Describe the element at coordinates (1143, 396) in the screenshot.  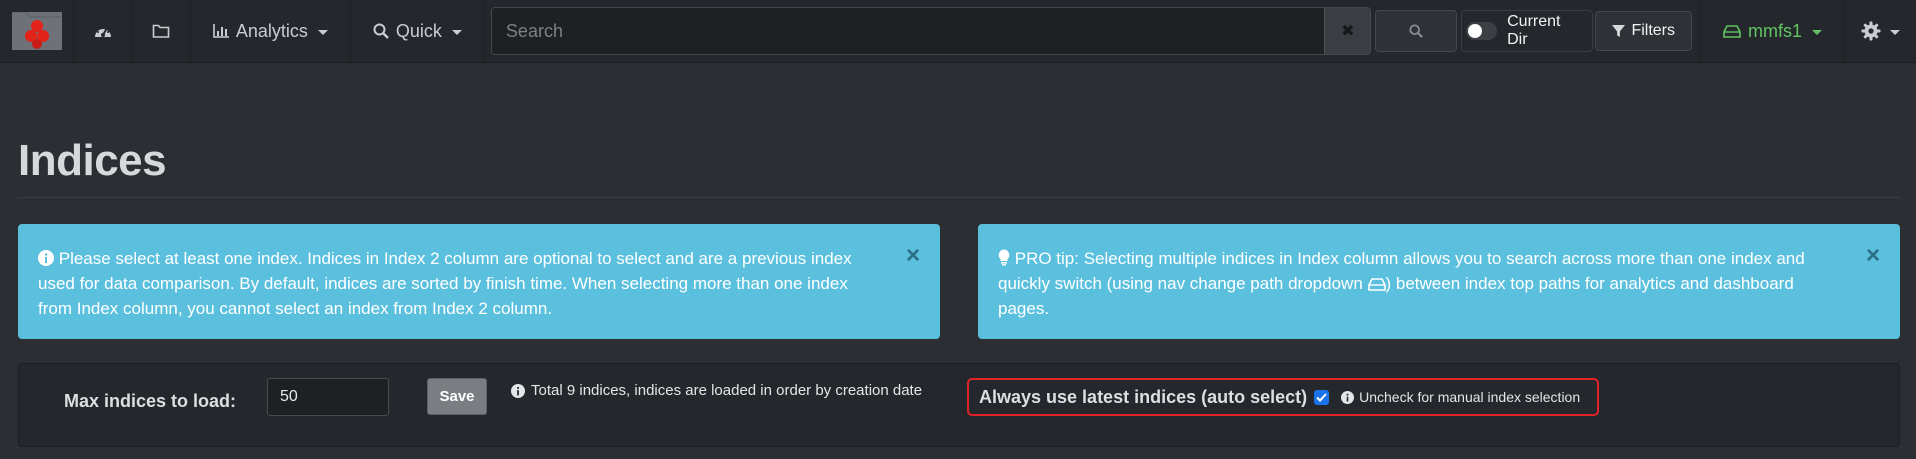
I see `auto-select-label: Always use latest indices (auto select)` at that location.